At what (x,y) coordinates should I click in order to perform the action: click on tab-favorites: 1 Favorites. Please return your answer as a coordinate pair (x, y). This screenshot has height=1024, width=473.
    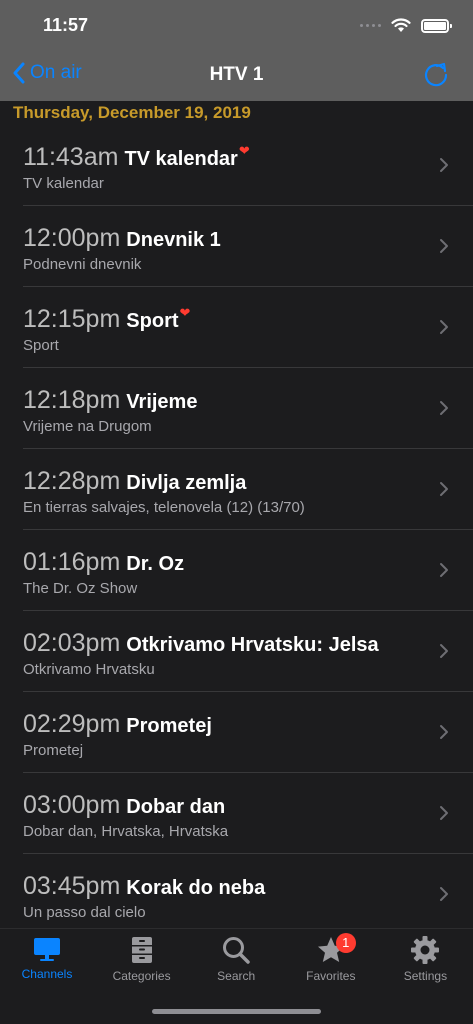
    Looking at the image, I should click on (331, 958).